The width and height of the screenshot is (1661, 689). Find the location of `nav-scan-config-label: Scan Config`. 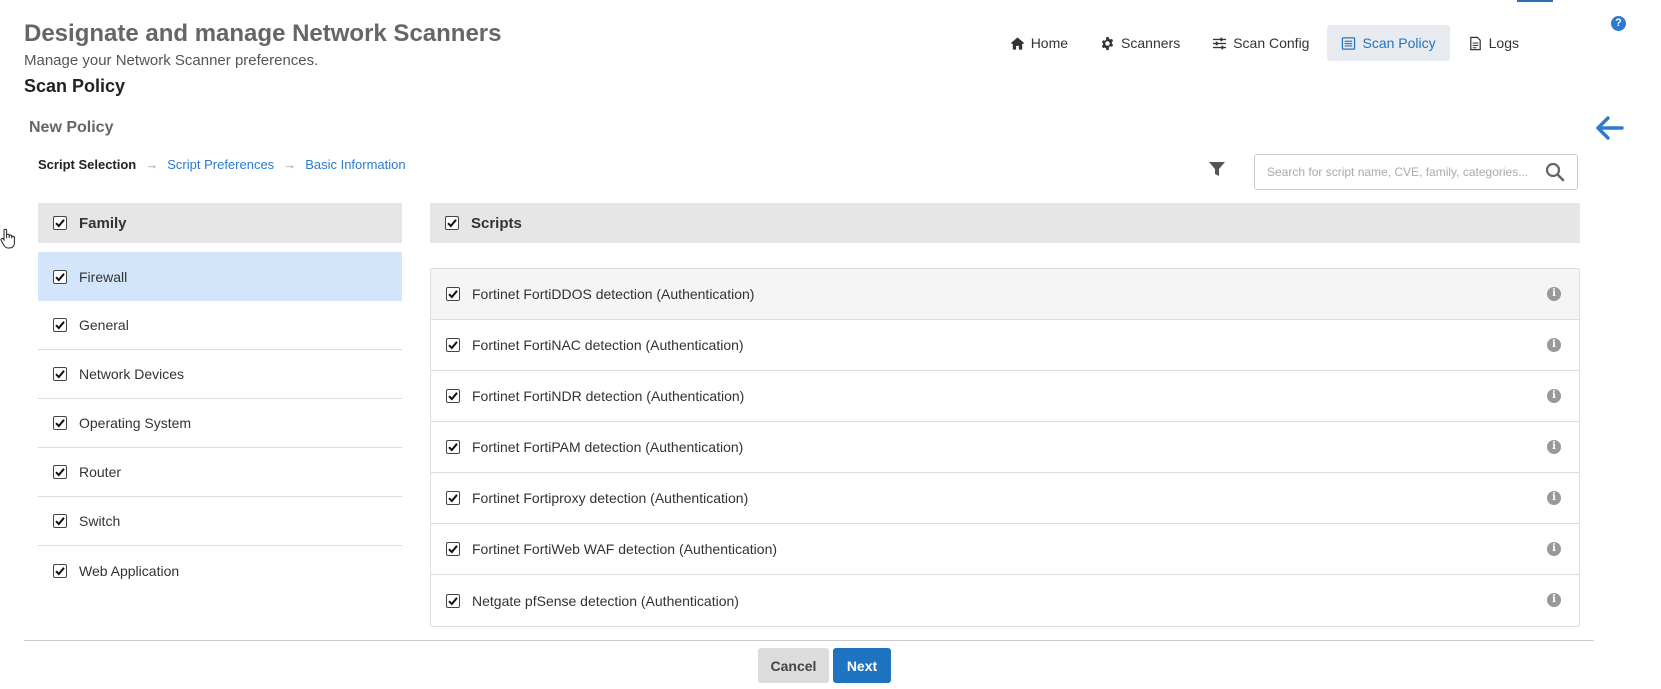

nav-scan-config-label: Scan Config is located at coordinates (1271, 43).